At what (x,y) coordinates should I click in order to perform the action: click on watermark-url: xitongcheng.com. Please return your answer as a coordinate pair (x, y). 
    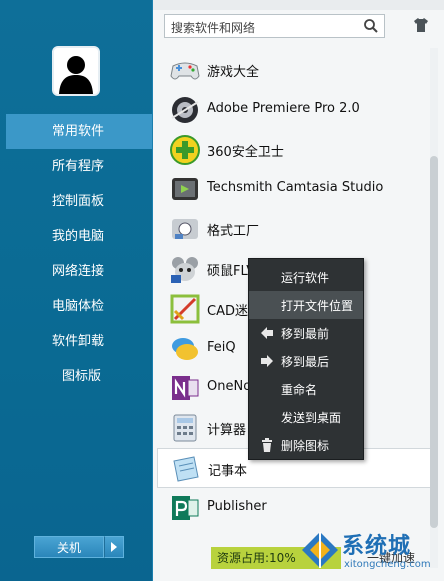
    Looking at the image, I should click on (387, 564).